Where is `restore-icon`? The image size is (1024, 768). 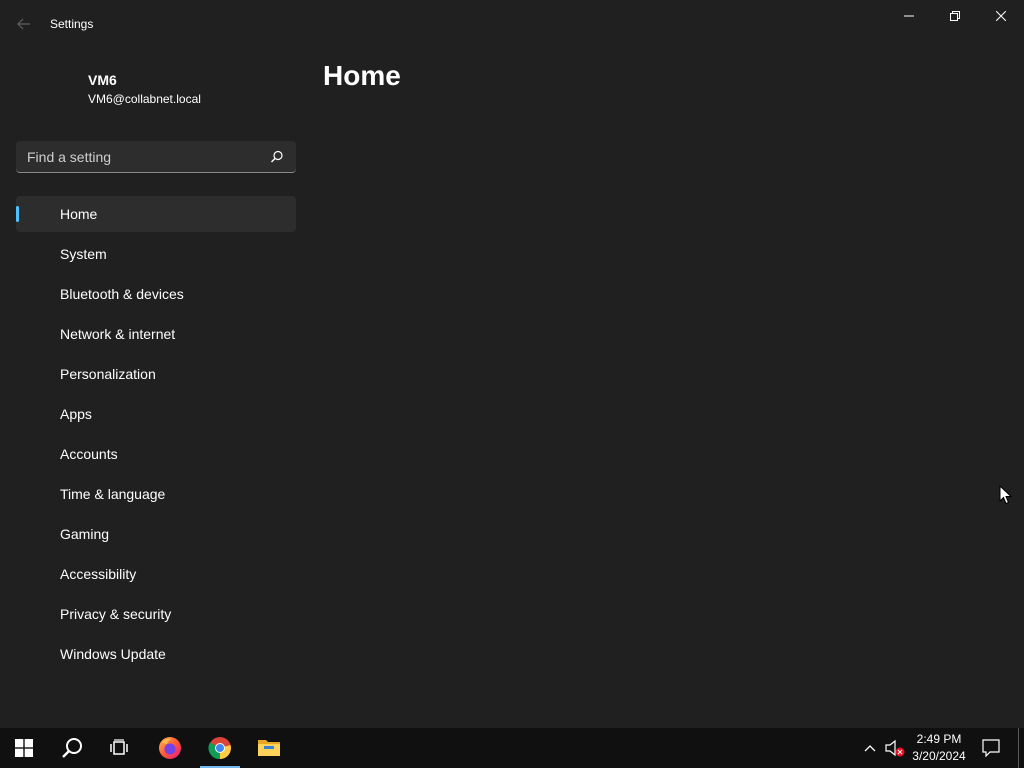
restore-icon is located at coordinates (955, 16).